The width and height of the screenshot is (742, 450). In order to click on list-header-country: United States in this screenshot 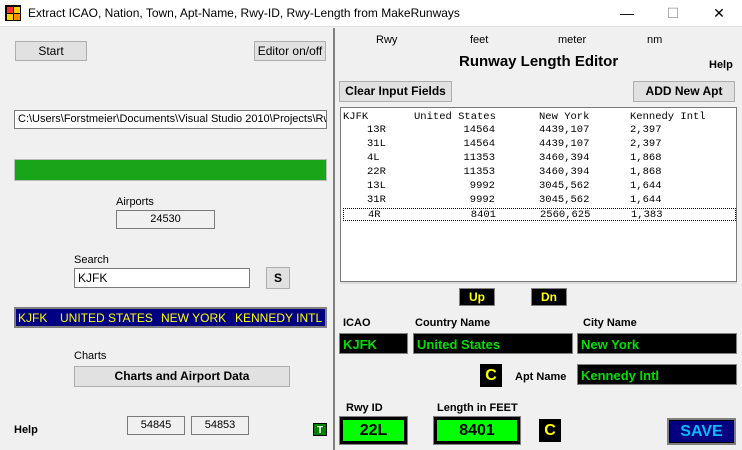, I will do `click(455, 117)`.